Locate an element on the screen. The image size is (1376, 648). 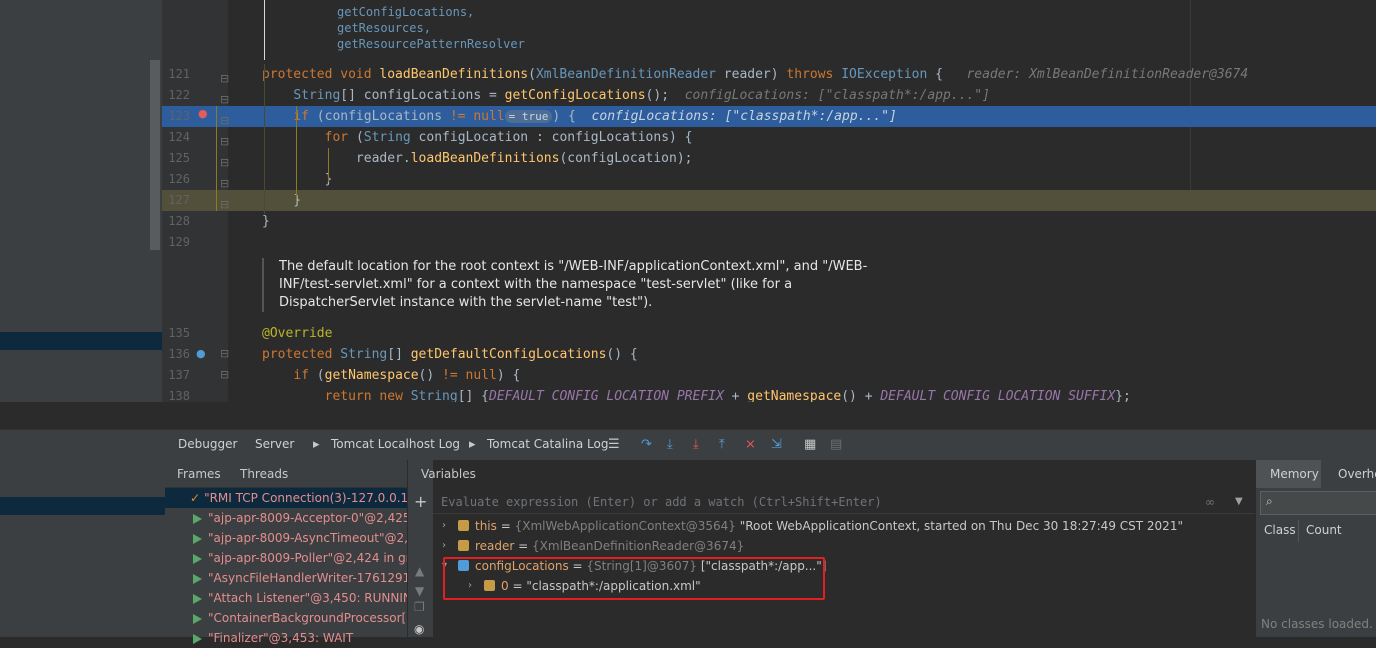
add-watch-icon: + is located at coordinates (420, 501).